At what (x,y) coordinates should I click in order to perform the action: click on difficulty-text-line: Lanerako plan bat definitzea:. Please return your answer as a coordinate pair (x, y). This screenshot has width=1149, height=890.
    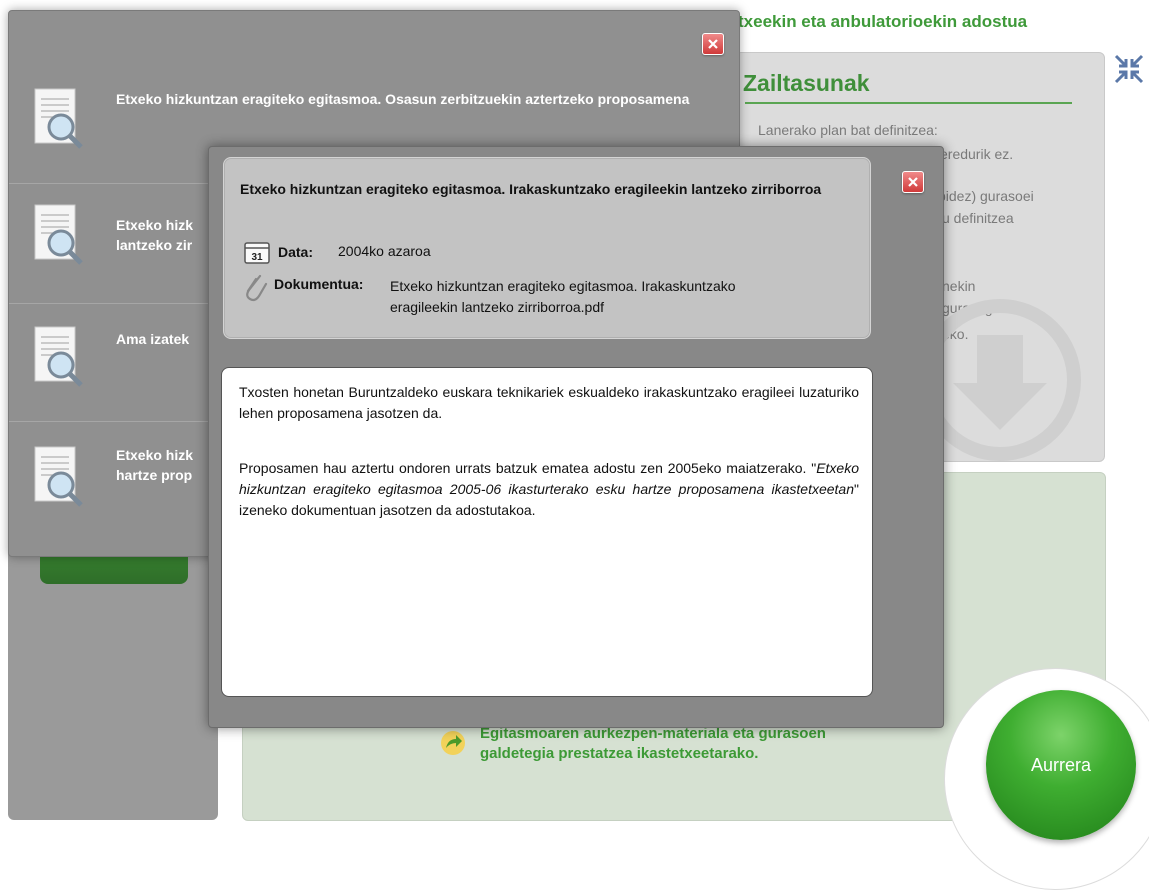
    Looking at the image, I should click on (848, 130).